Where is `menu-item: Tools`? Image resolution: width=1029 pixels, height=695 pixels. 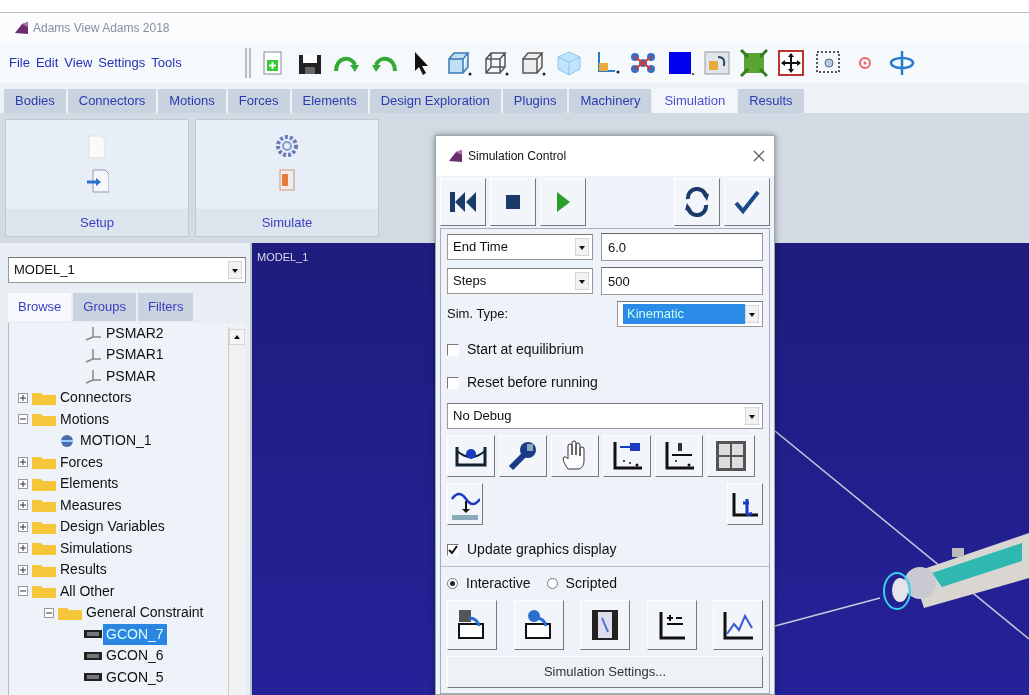 menu-item: Tools is located at coordinates (166, 63).